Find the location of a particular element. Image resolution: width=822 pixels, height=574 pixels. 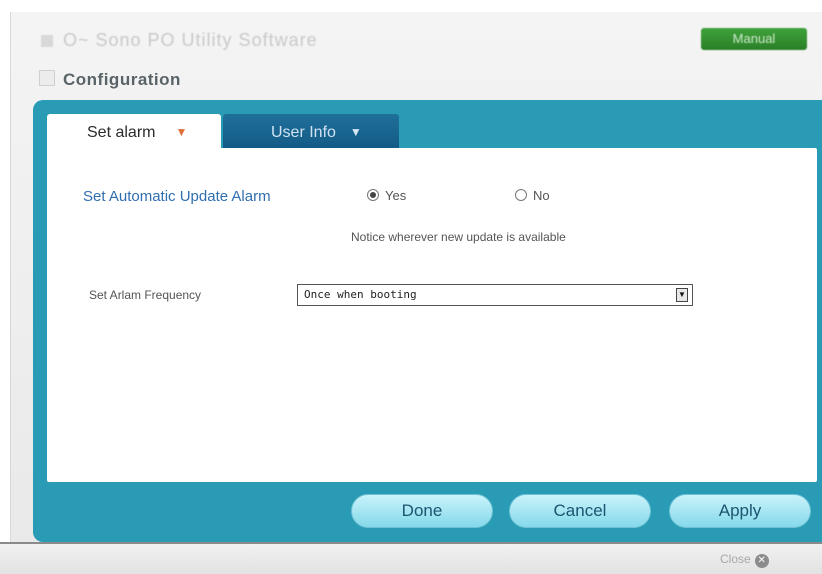

app-title: O~ Sono PO Utility Software is located at coordinates (179, 40).